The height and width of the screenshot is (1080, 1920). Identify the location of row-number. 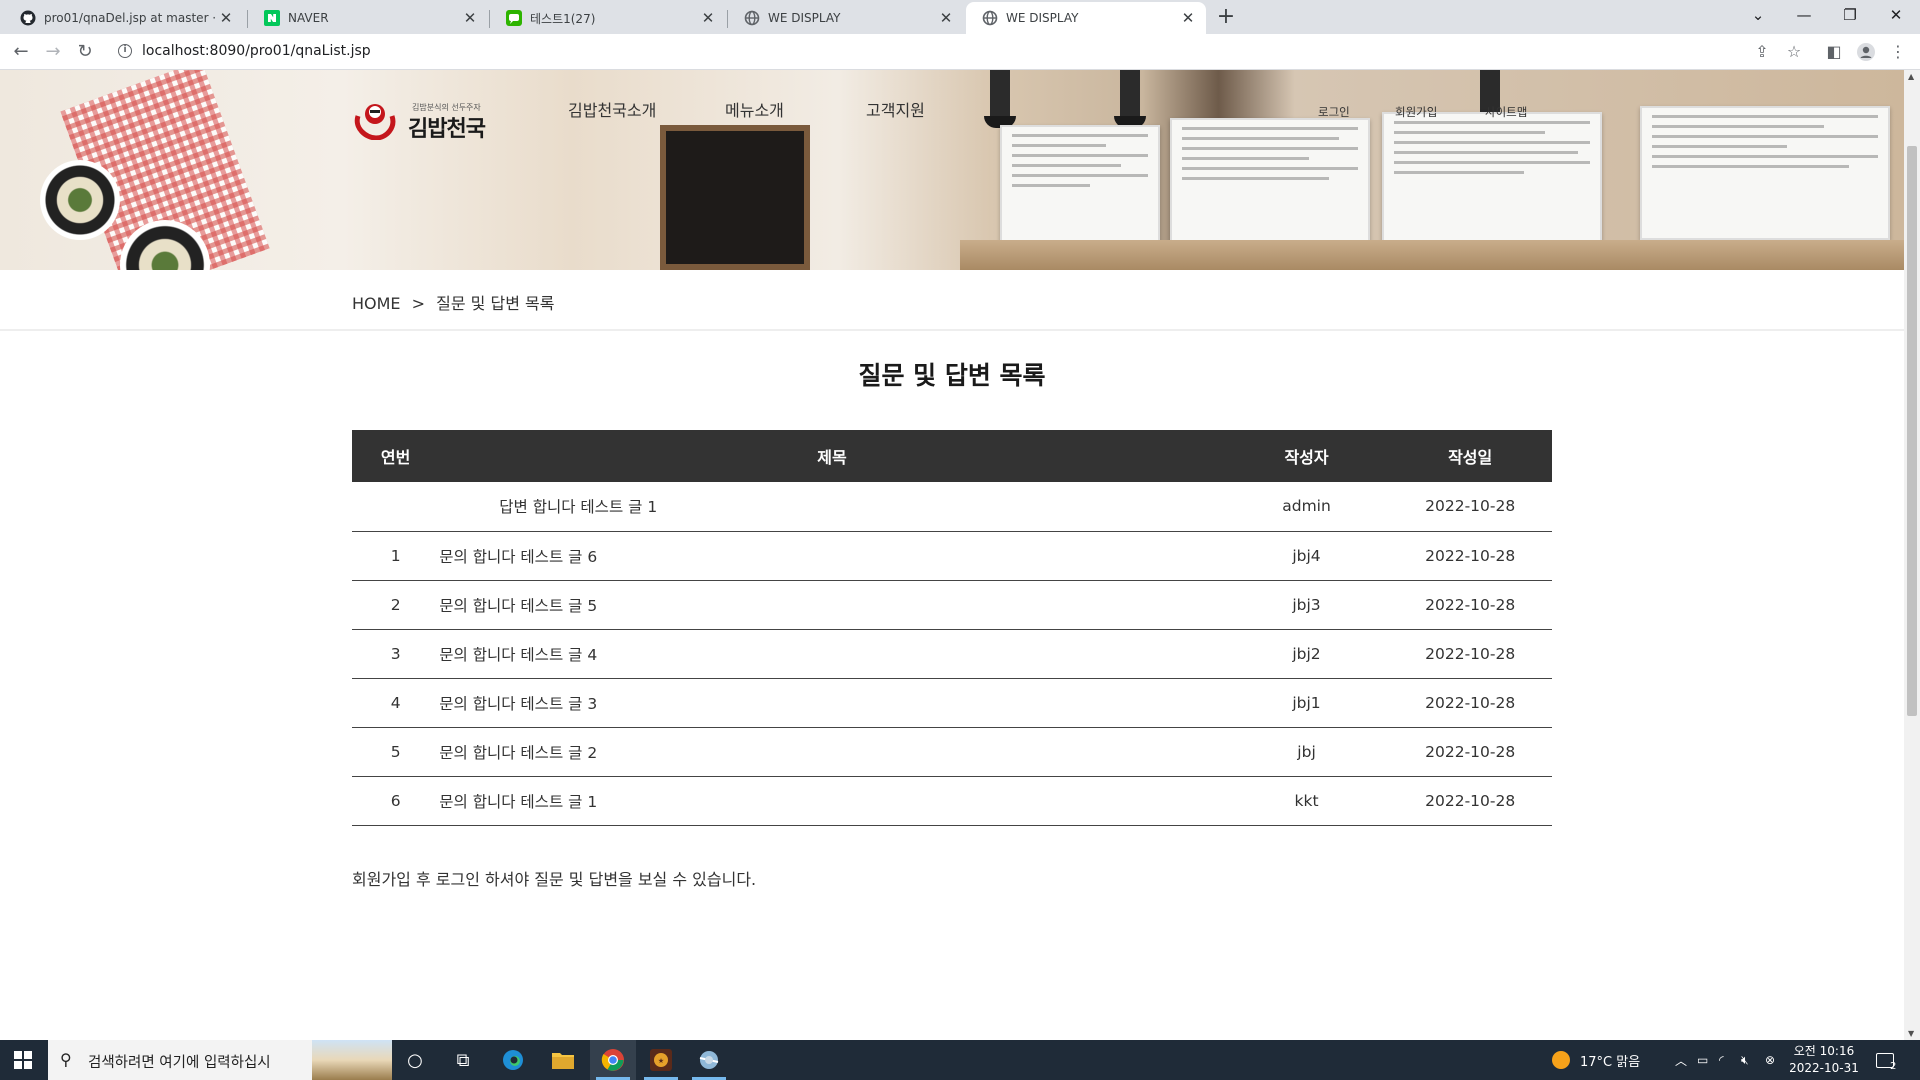
(396, 507).